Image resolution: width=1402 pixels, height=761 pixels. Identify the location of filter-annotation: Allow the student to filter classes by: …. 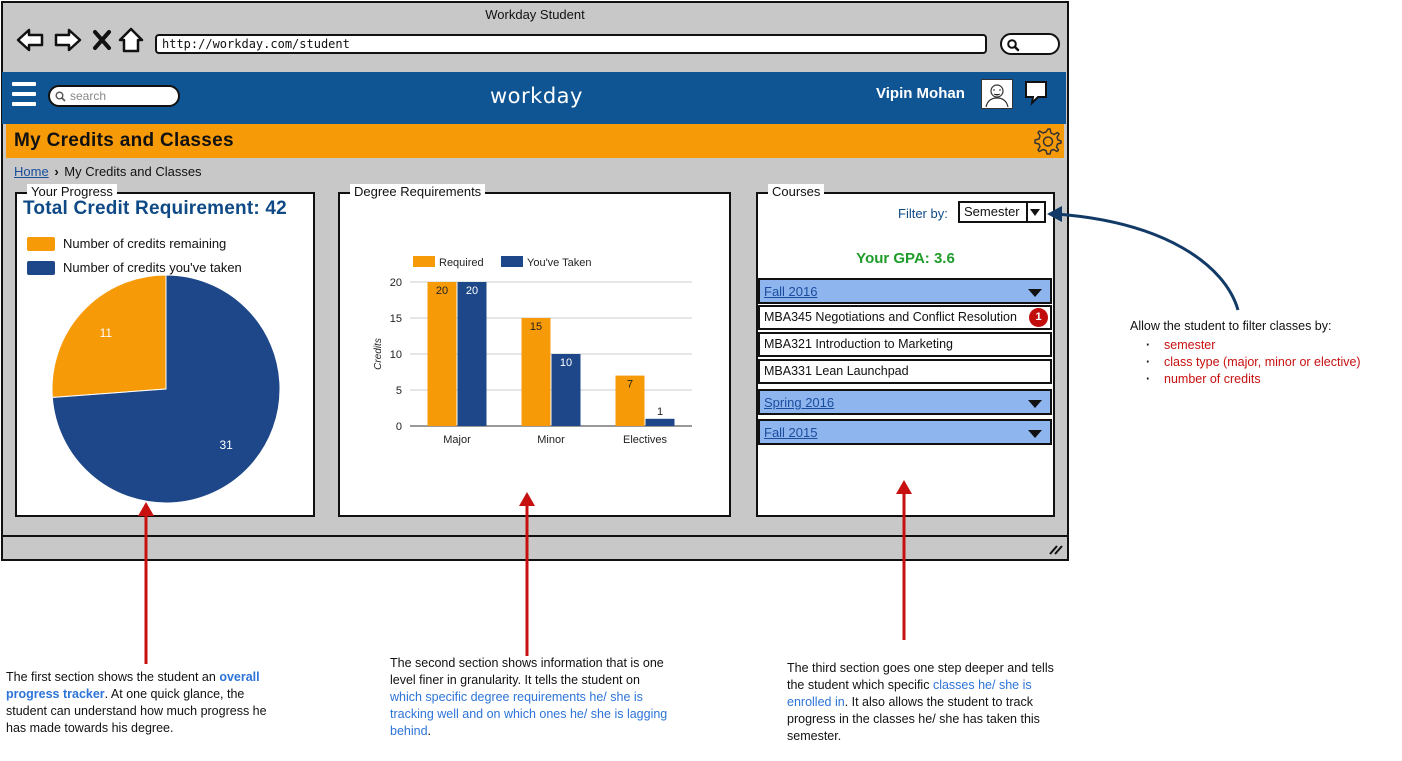
(1265, 353).